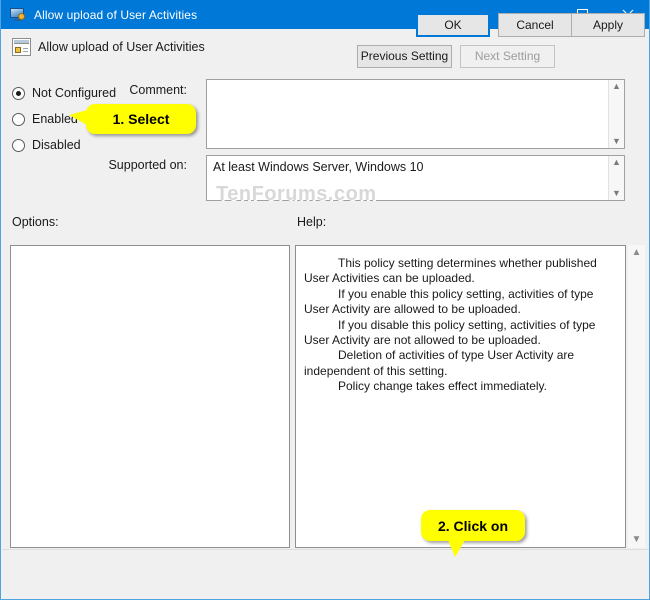 The image size is (650, 600). What do you see at coordinates (141, 119) in the screenshot?
I see `callout-select-text: 1. Select` at bounding box center [141, 119].